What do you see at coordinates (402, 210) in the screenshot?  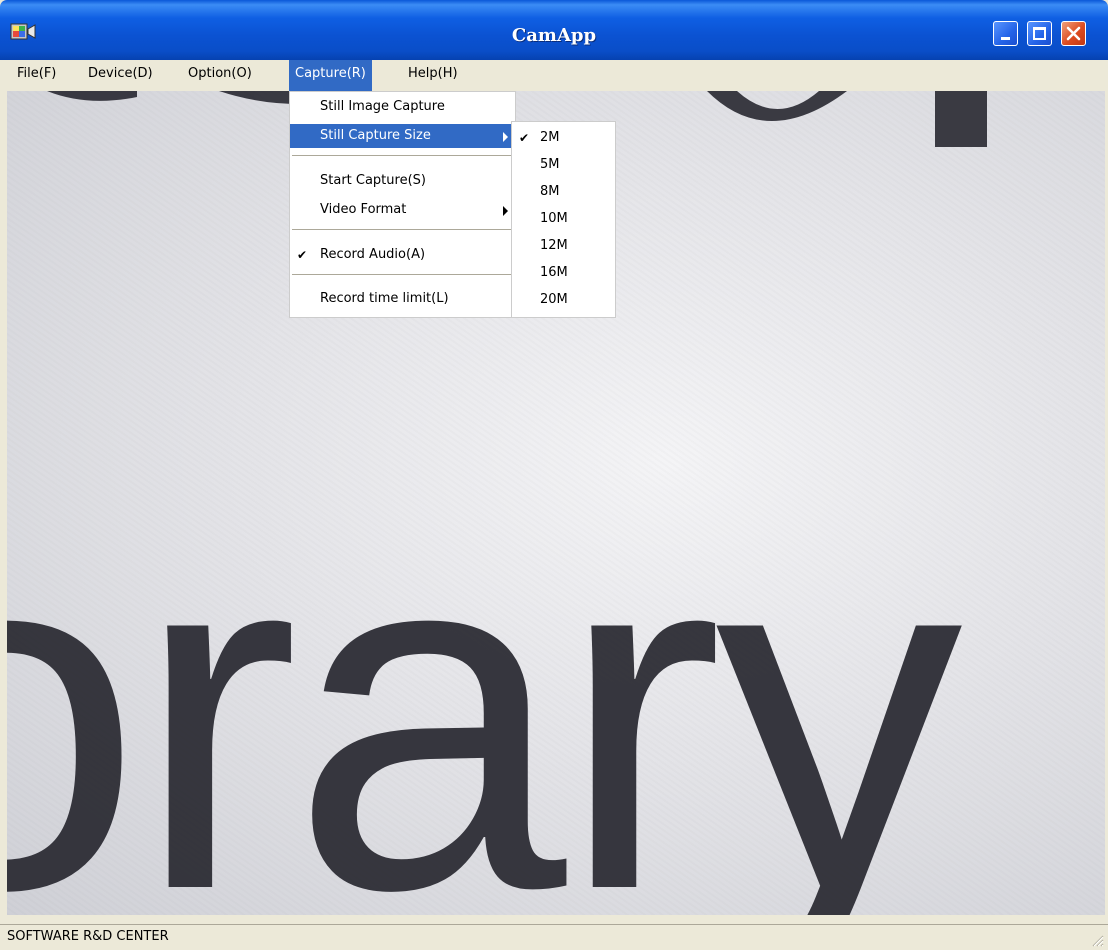 I see `menu-video-format: Video Format` at bounding box center [402, 210].